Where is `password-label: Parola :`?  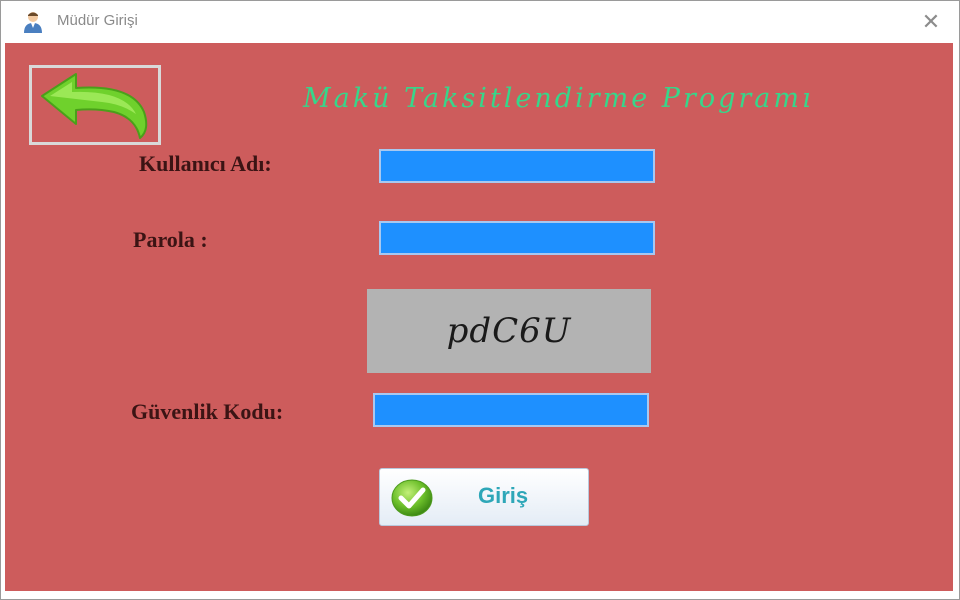 password-label: Parola : is located at coordinates (170, 239).